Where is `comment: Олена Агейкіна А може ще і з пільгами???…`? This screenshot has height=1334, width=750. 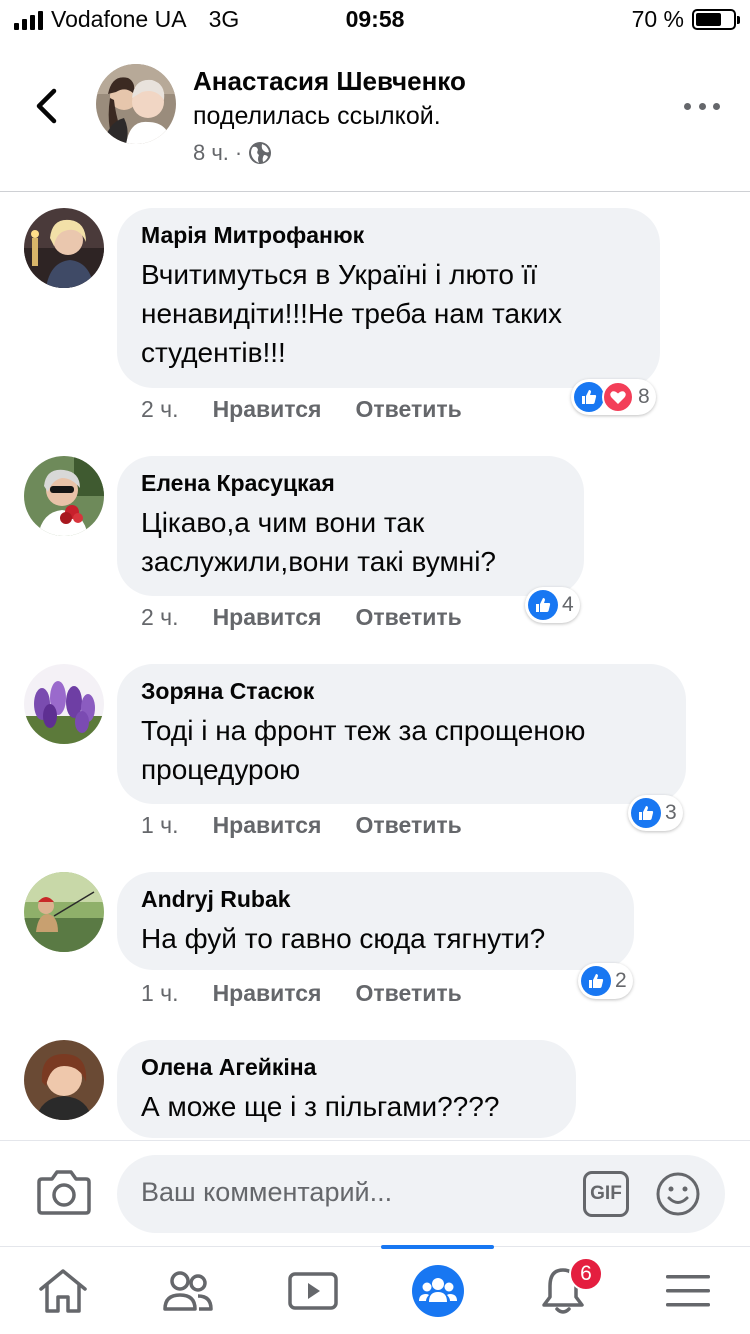 comment: Олена Агейкіна А може ще і з пільгами???… is located at coordinates (375, 1082).